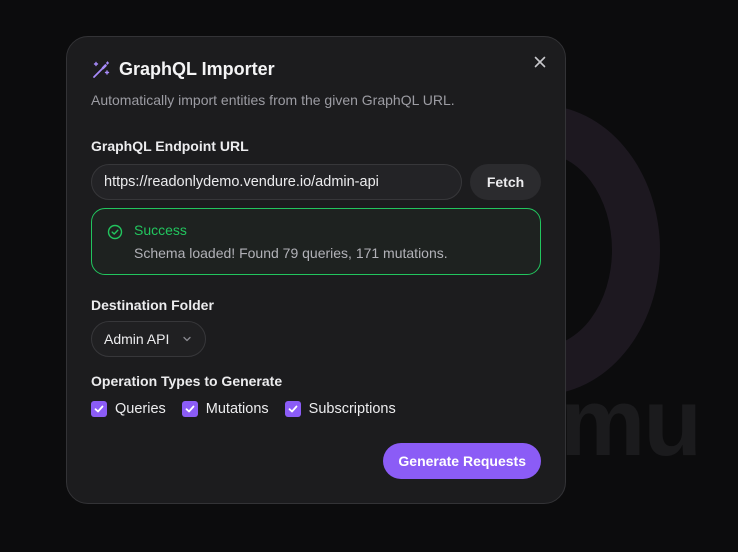 This screenshot has height=552, width=738. I want to click on endpoint-url-input, so click(276, 182).